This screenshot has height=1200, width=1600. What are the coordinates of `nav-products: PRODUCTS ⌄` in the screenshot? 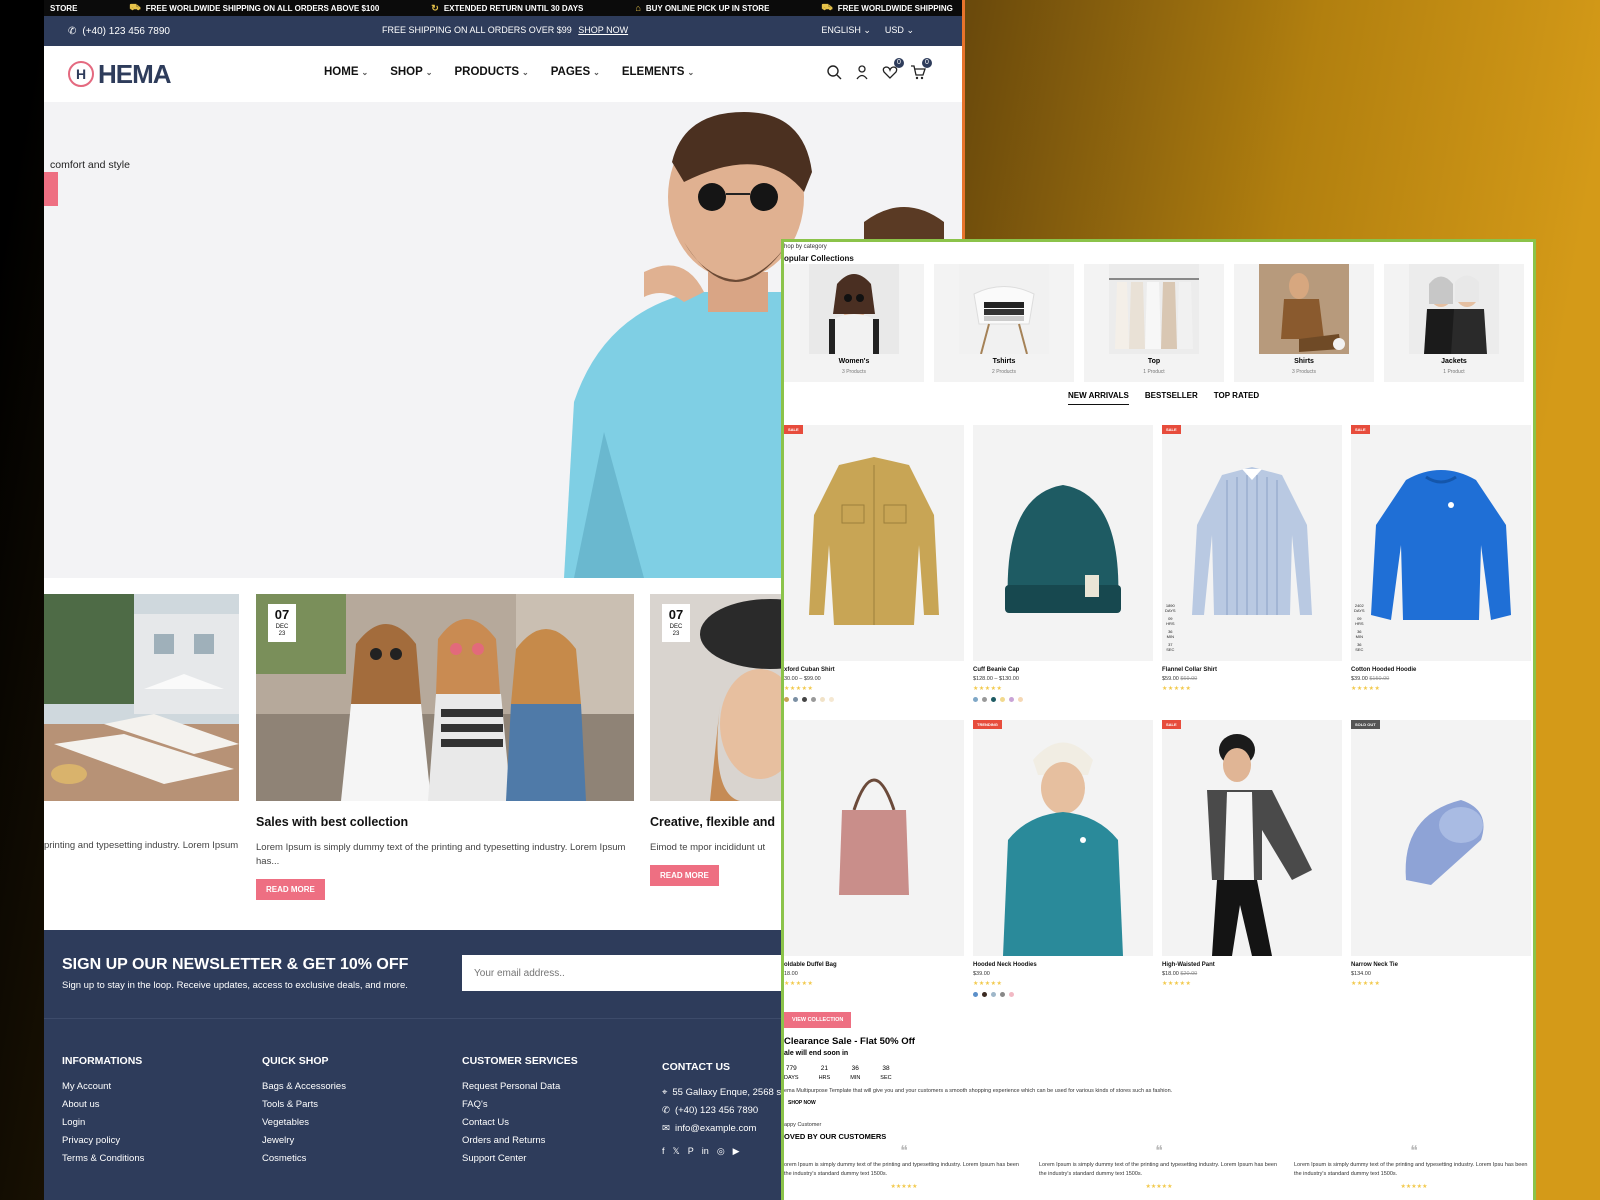 It's located at (492, 72).